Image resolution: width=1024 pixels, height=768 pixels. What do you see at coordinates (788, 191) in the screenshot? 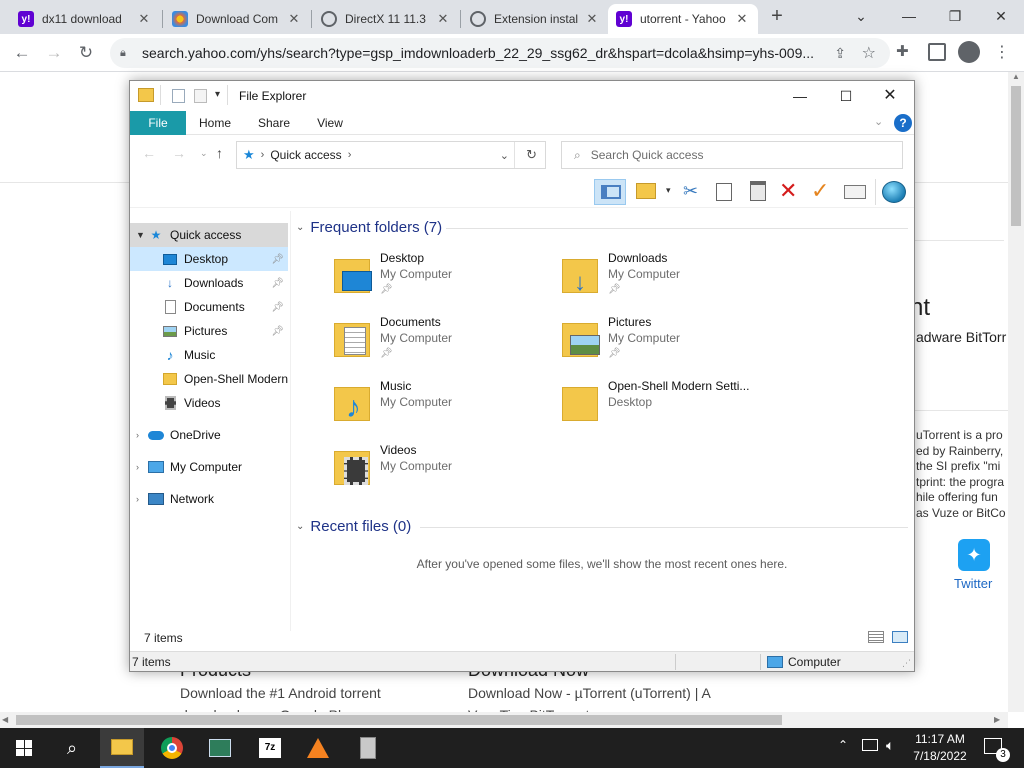
I see `delete-icon: ✕` at bounding box center [788, 191].